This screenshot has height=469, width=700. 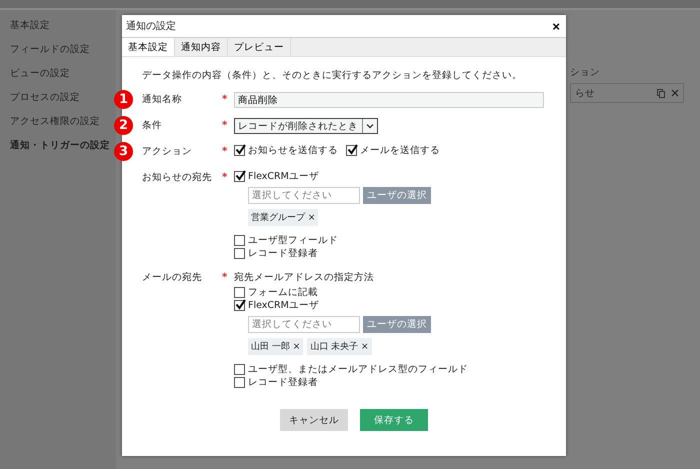 I want to click on hint-text: 宛先メールアドレスの指定方法, so click(x=304, y=278).